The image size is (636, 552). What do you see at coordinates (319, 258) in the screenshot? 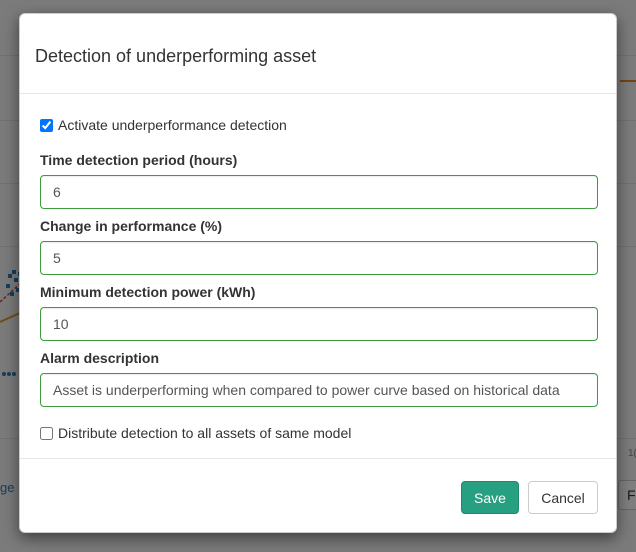
I see `performance-change-input` at bounding box center [319, 258].